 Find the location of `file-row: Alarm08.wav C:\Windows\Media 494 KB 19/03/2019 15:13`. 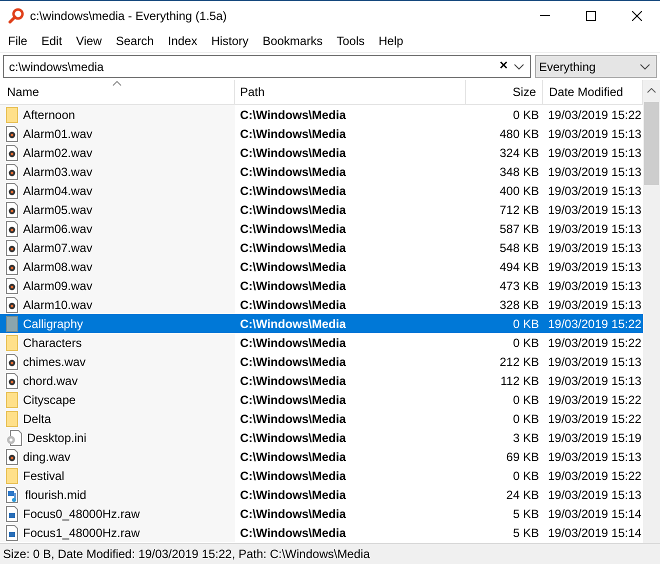

file-row: Alarm08.wav C:\Windows\Media 494 KB 19/03/2019 15:13 is located at coordinates (321, 266).